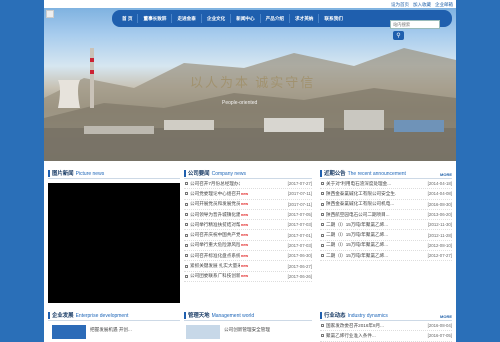 Image resolution: width=500 pixels, height=342 pixels. I want to click on search-icon: ⚲, so click(398, 36).